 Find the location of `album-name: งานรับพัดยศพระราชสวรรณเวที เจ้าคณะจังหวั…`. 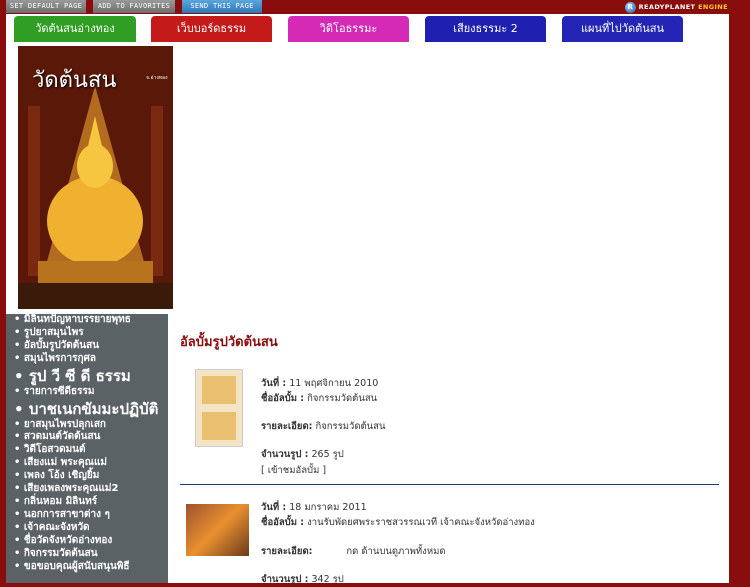

album-name: งานรับพัดยศพระราชสวรรณเวที เจ้าคณะจังหวั… is located at coordinates (421, 522).